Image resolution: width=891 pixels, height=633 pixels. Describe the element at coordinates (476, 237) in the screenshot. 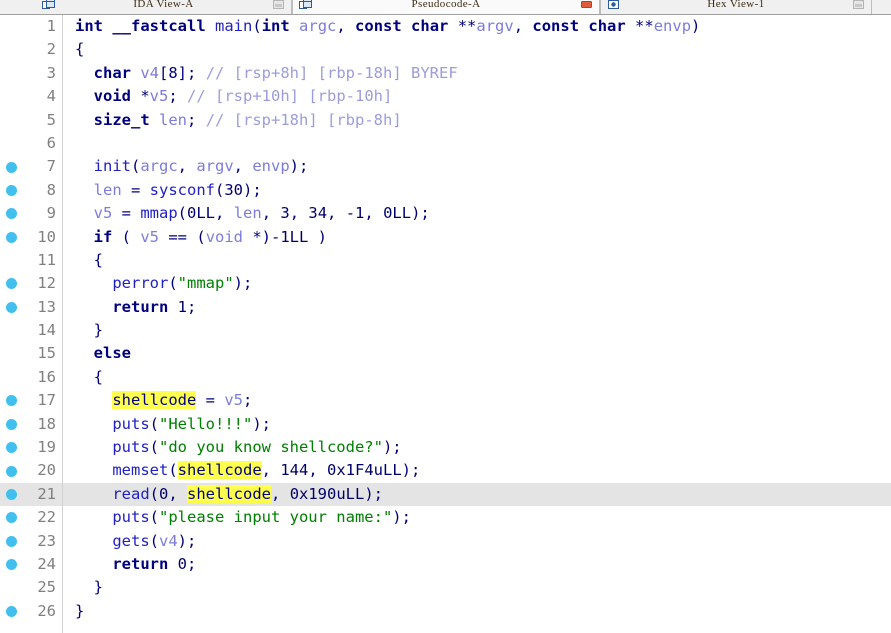

I see `code-text: if ( v5 == (void *)-1LL )` at that location.